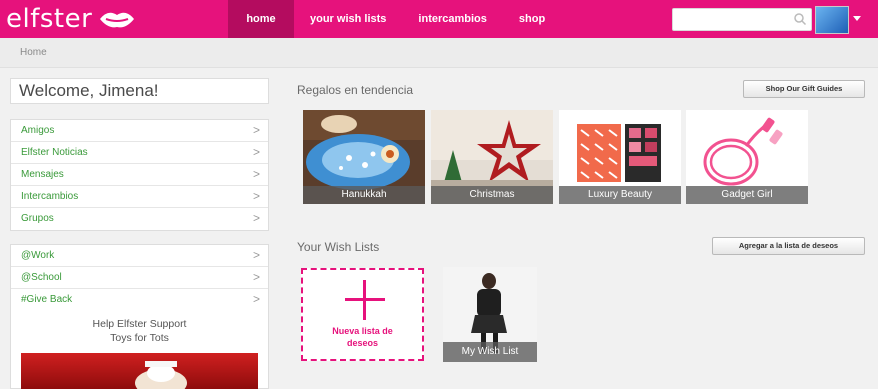 The width and height of the screenshot is (878, 389). I want to click on sidebar-item-label: @Work, so click(38, 255).